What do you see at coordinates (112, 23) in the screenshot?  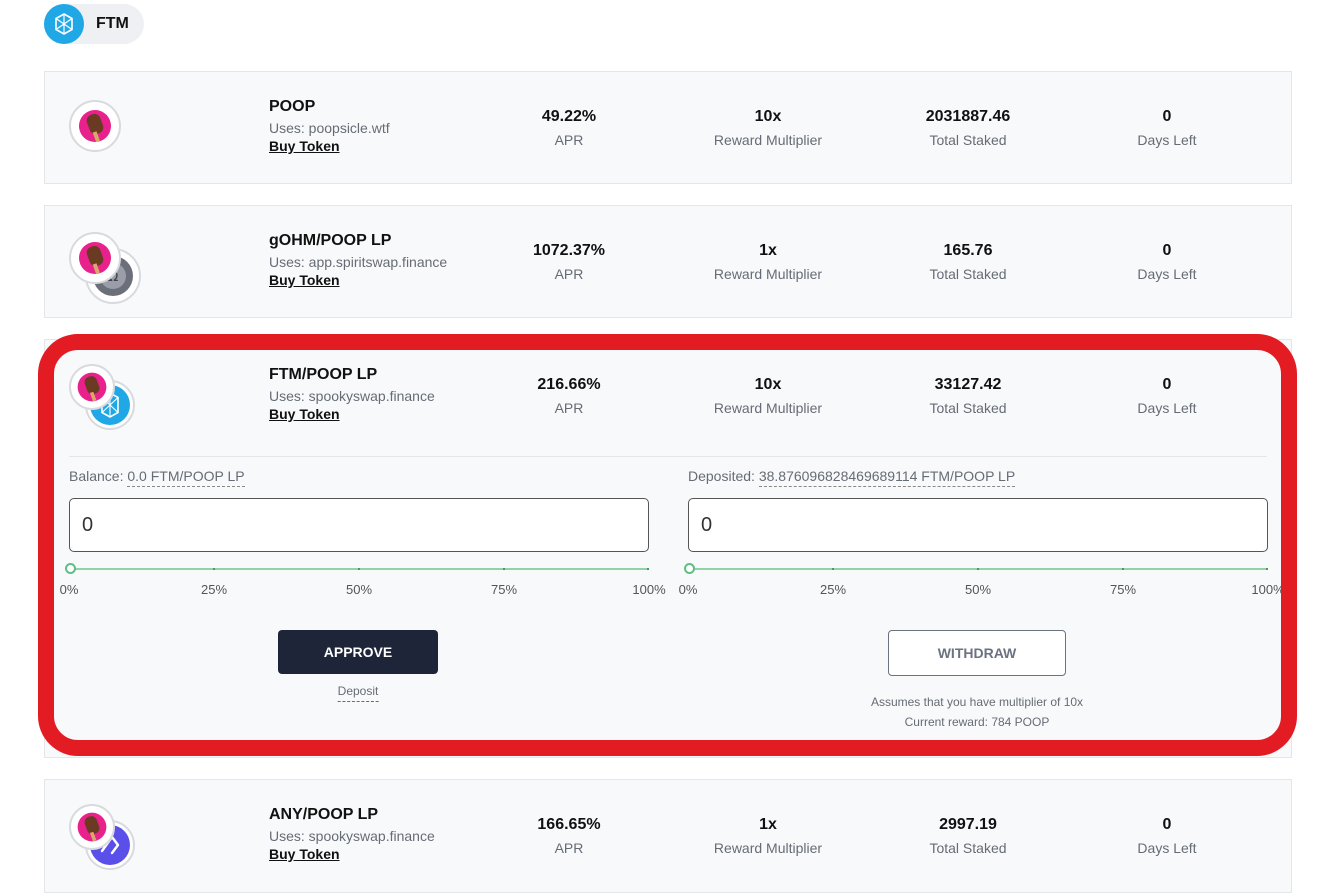 I see `chain-tab-label: FTM` at bounding box center [112, 23].